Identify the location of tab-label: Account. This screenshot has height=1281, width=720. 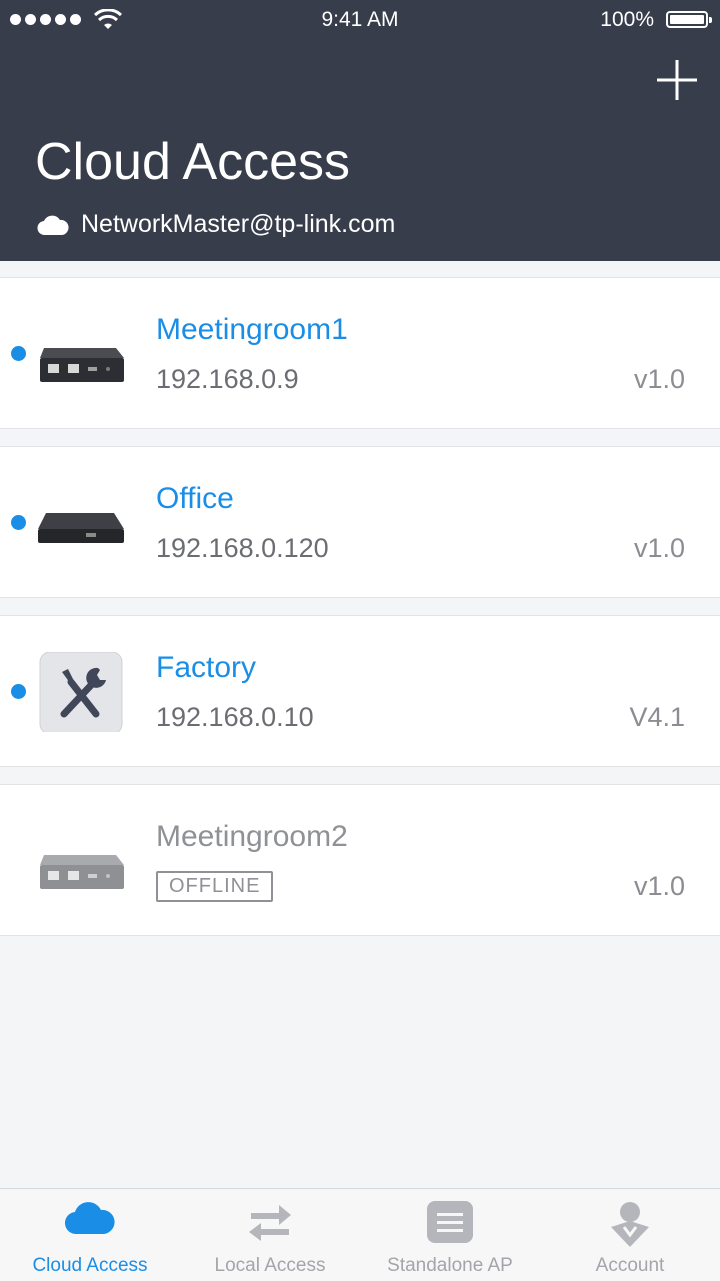
(630, 1265).